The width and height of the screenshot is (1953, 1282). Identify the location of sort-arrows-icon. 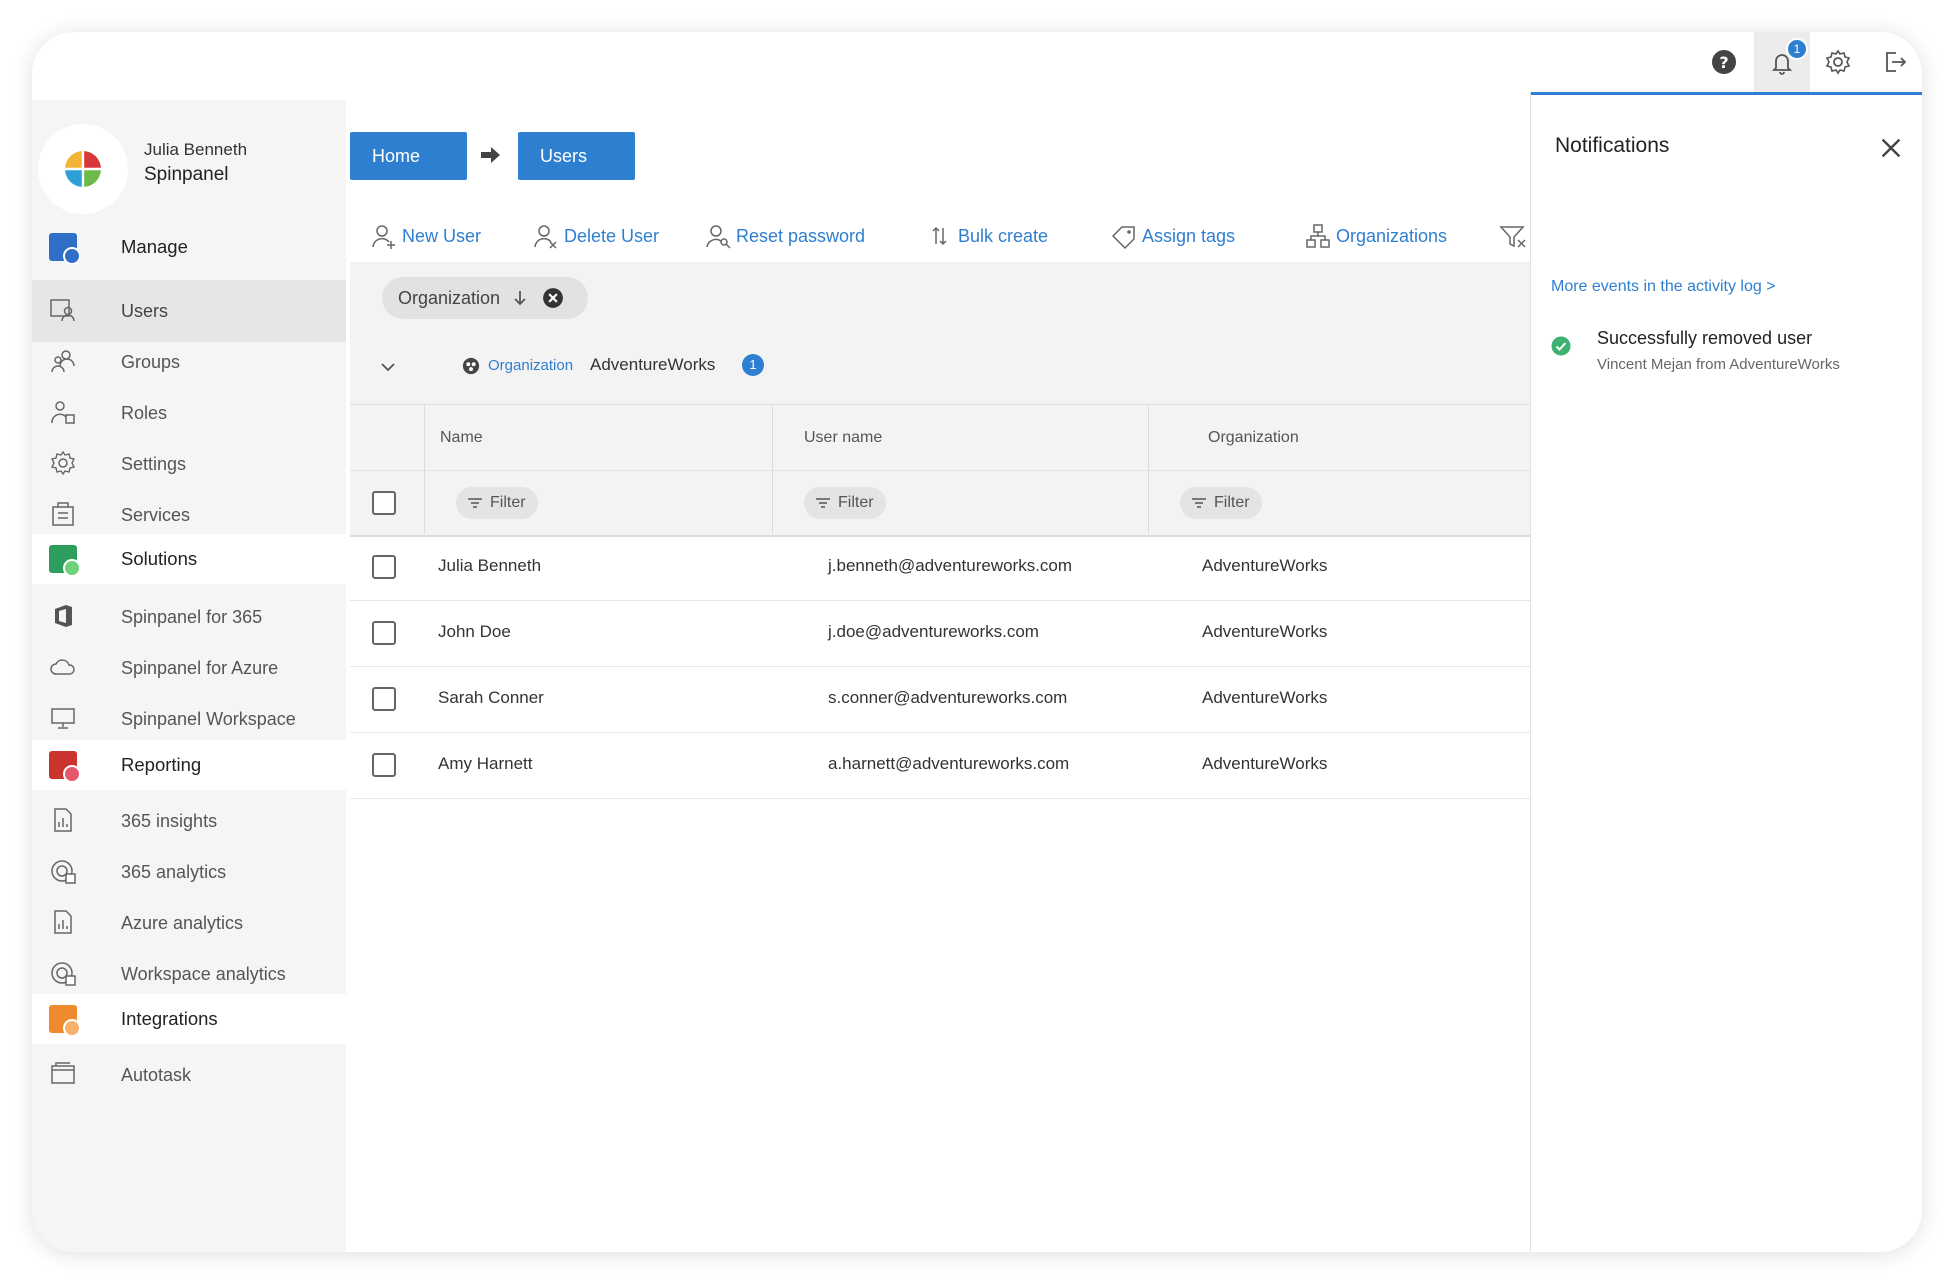
(939, 236).